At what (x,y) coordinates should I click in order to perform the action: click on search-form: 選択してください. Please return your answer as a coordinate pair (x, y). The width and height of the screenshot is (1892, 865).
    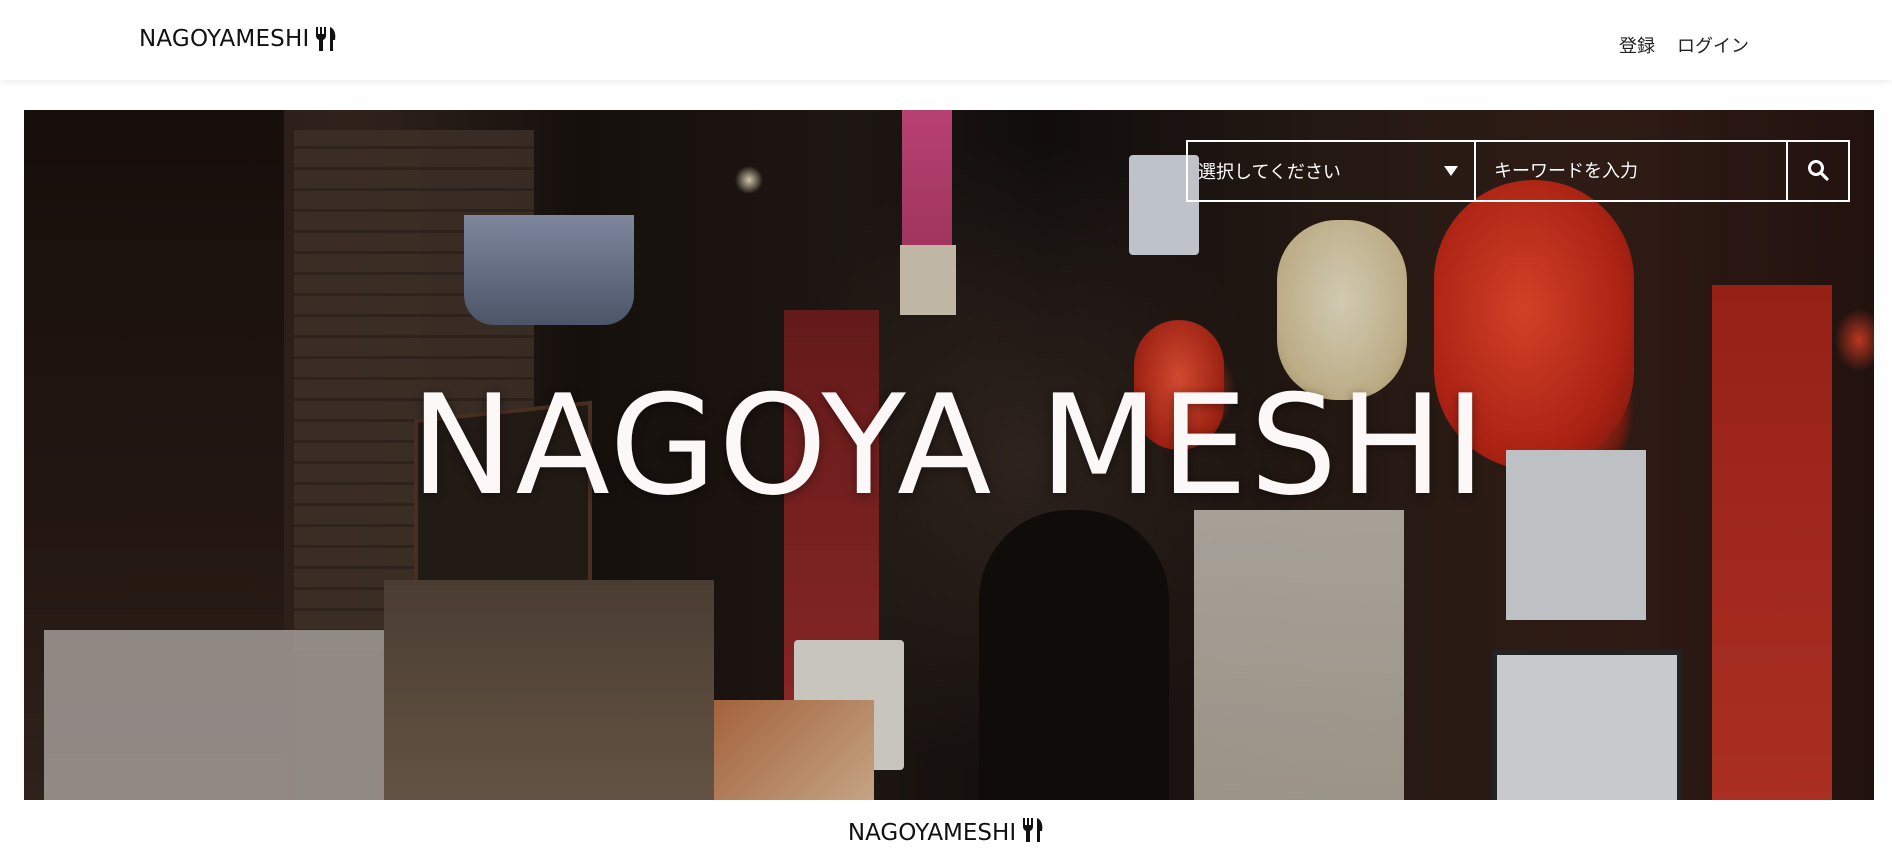
    Looking at the image, I should click on (1518, 171).